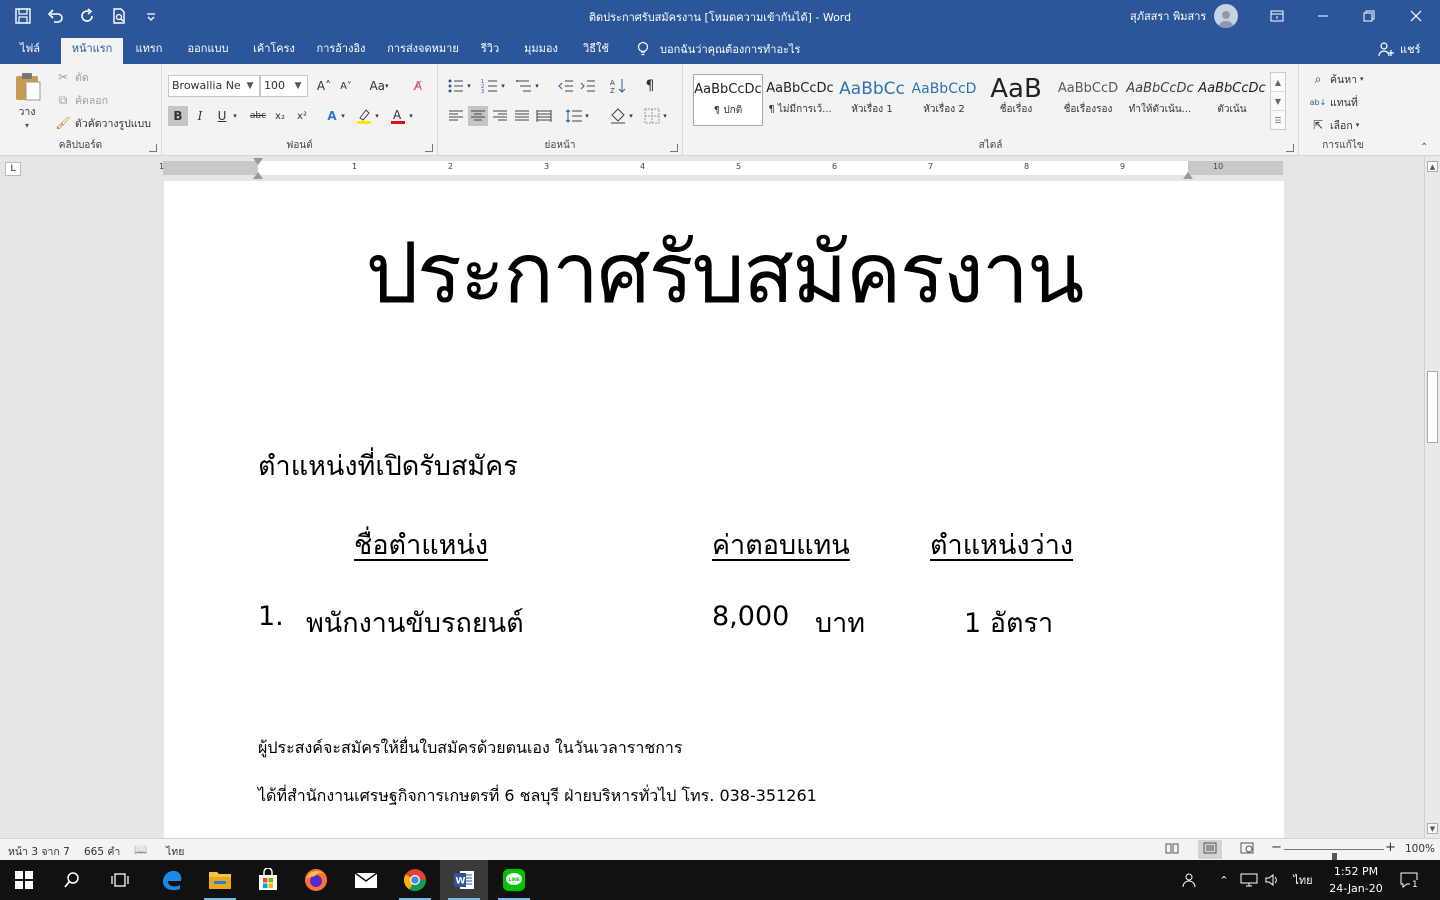 This screenshot has width=1440, height=900. I want to click on style-heading-1: AaBbCc หัวเรื่อง 1, so click(872, 100).